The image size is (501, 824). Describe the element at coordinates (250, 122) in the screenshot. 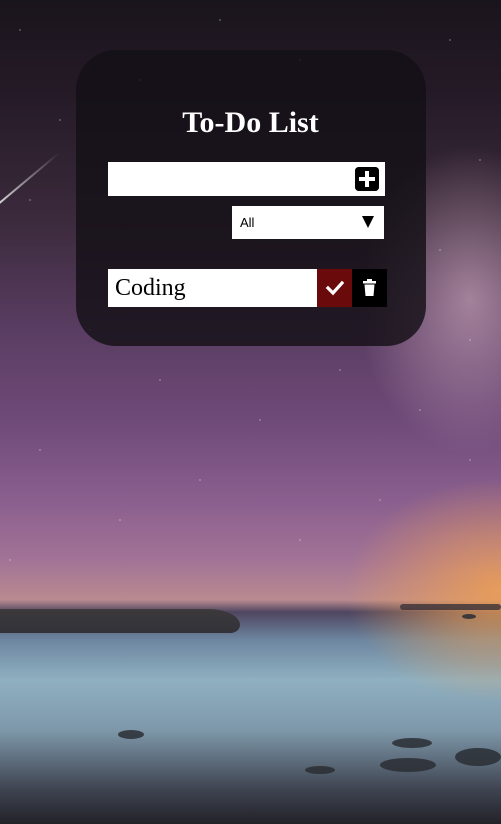

I see `app-title: To-Do List` at that location.